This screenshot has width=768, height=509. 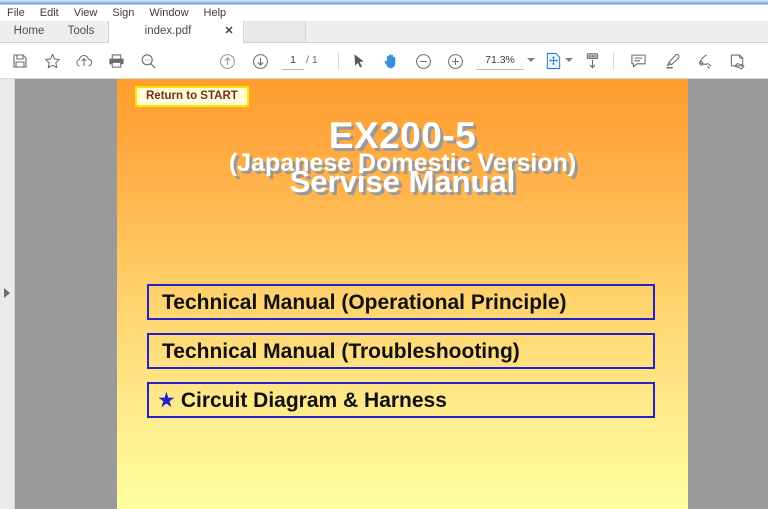 What do you see at coordinates (455, 61) in the screenshot?
I see `zoom-in-icon` at bounding box center [455, 61].